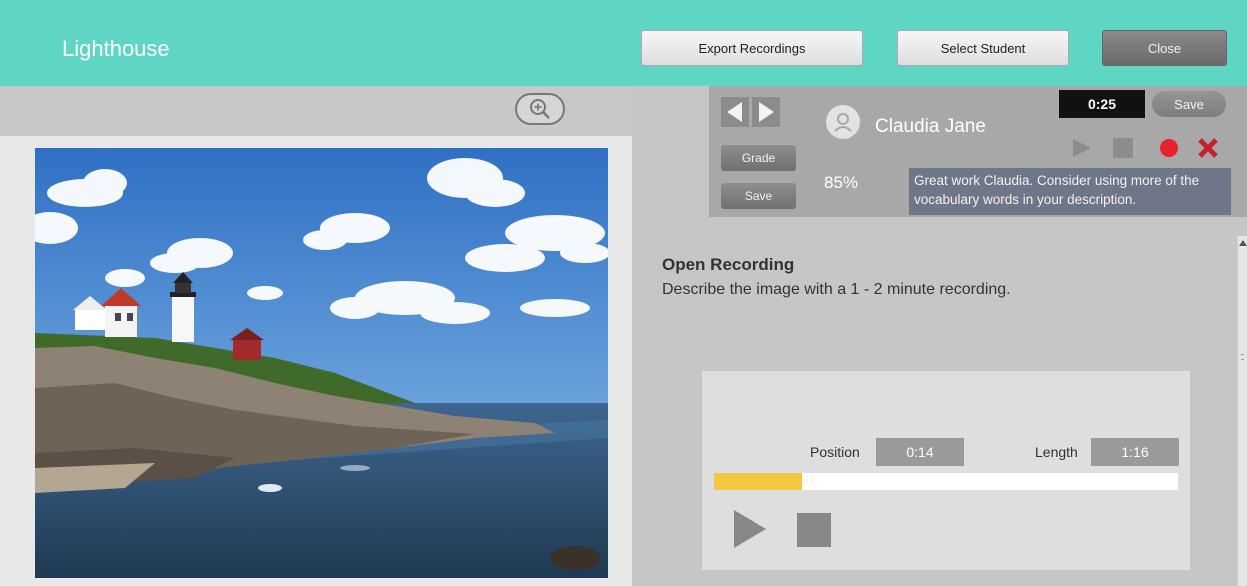  I want to click on score-value: 85%, so click(841, 182).